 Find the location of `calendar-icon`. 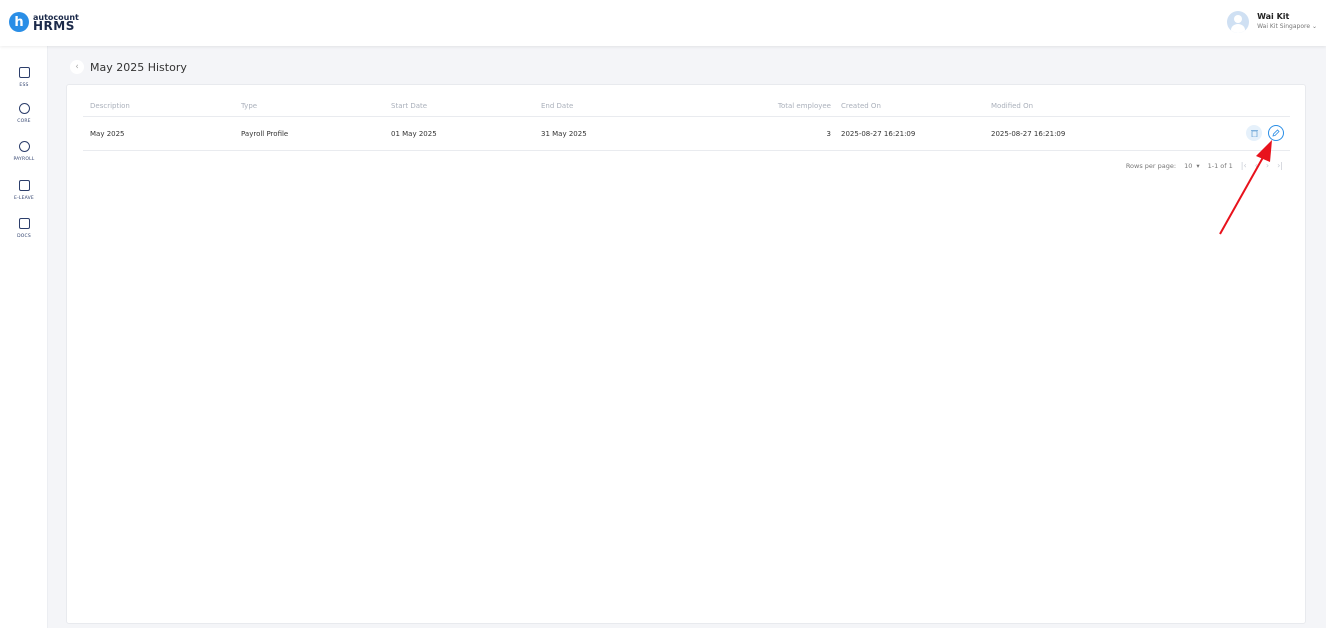

calendar-icon is located at coordinates (24, 185).